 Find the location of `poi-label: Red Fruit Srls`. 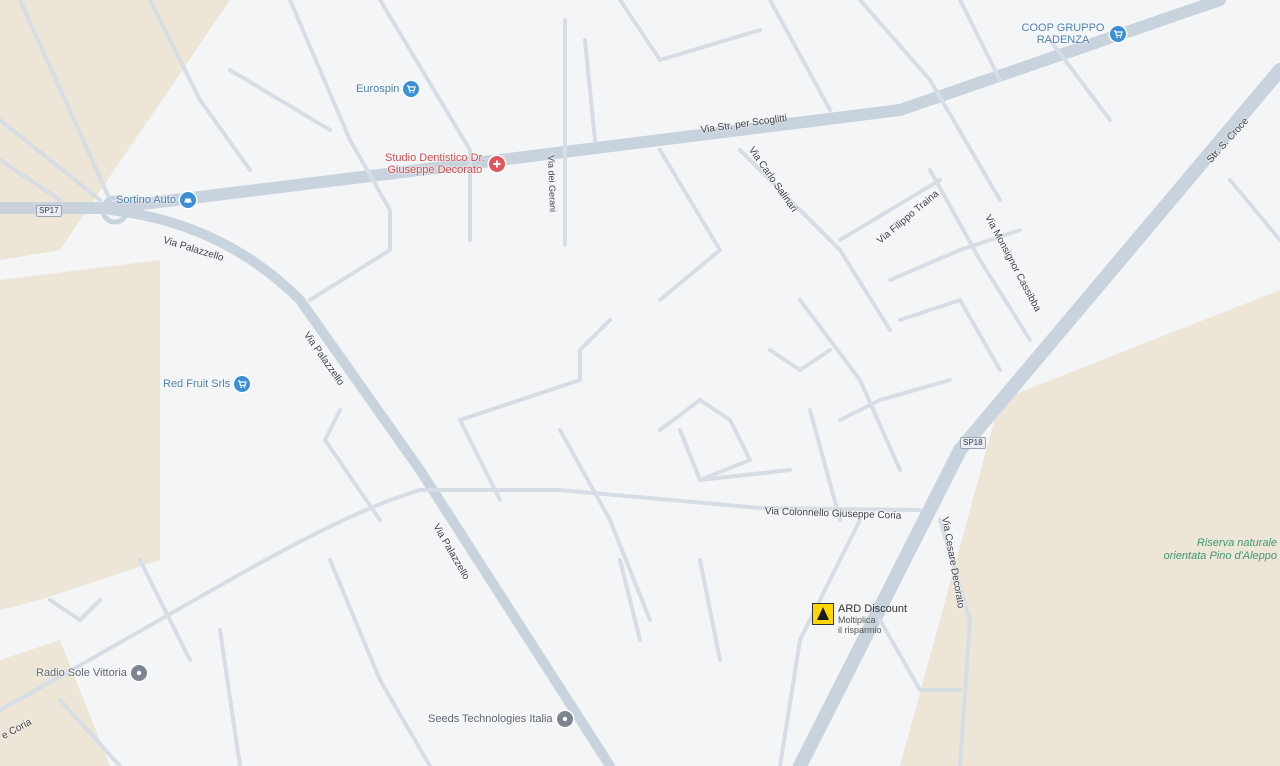

poi-label: Red Fruit Srls is located at coordinates (197, 384).